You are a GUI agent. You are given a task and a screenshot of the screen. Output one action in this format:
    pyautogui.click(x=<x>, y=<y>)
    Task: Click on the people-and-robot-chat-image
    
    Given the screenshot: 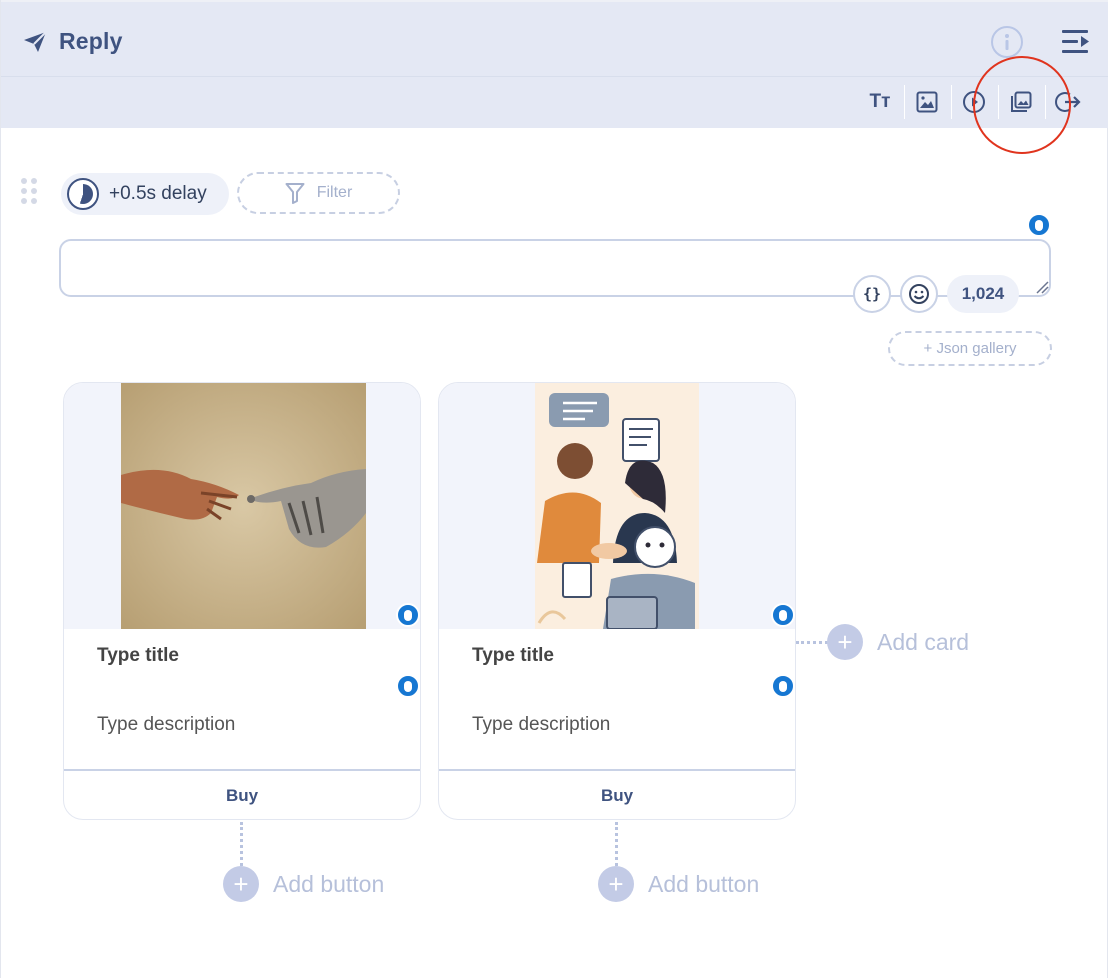 What is the action you would take?
    pyautogui.click(x=617, y=506)
    